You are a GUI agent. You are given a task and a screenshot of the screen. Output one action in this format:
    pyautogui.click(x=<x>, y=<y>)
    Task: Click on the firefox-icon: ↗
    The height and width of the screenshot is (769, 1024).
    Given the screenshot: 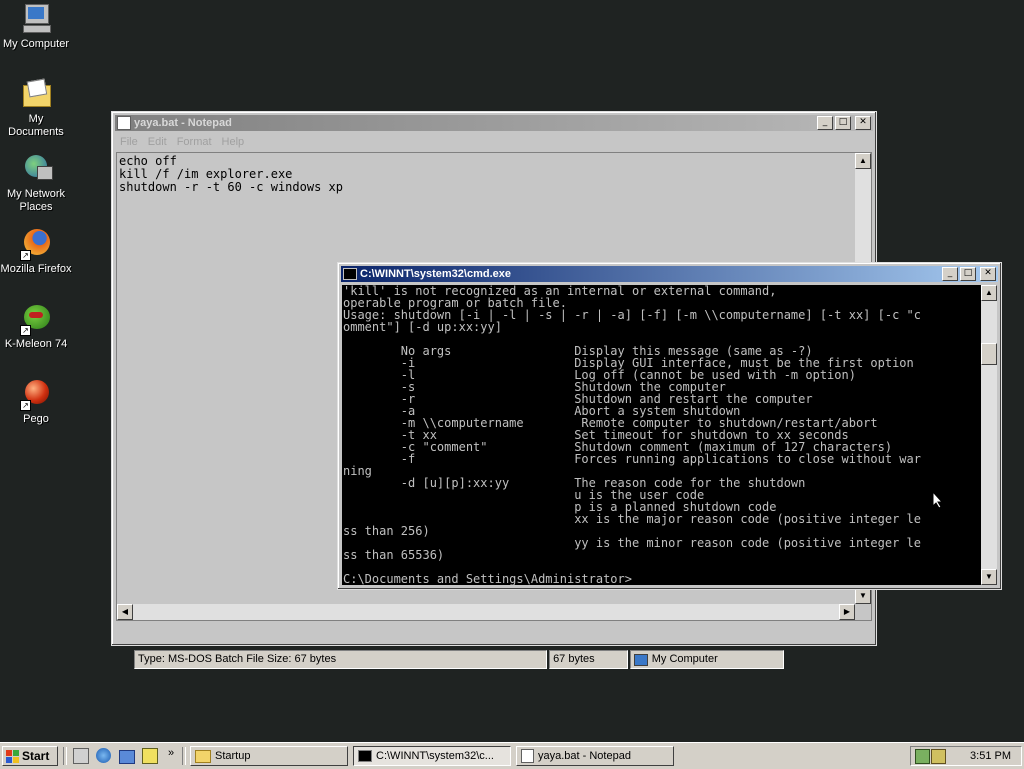 What is the action you would take?
    pyautogui.click(x=36, y=244)
    